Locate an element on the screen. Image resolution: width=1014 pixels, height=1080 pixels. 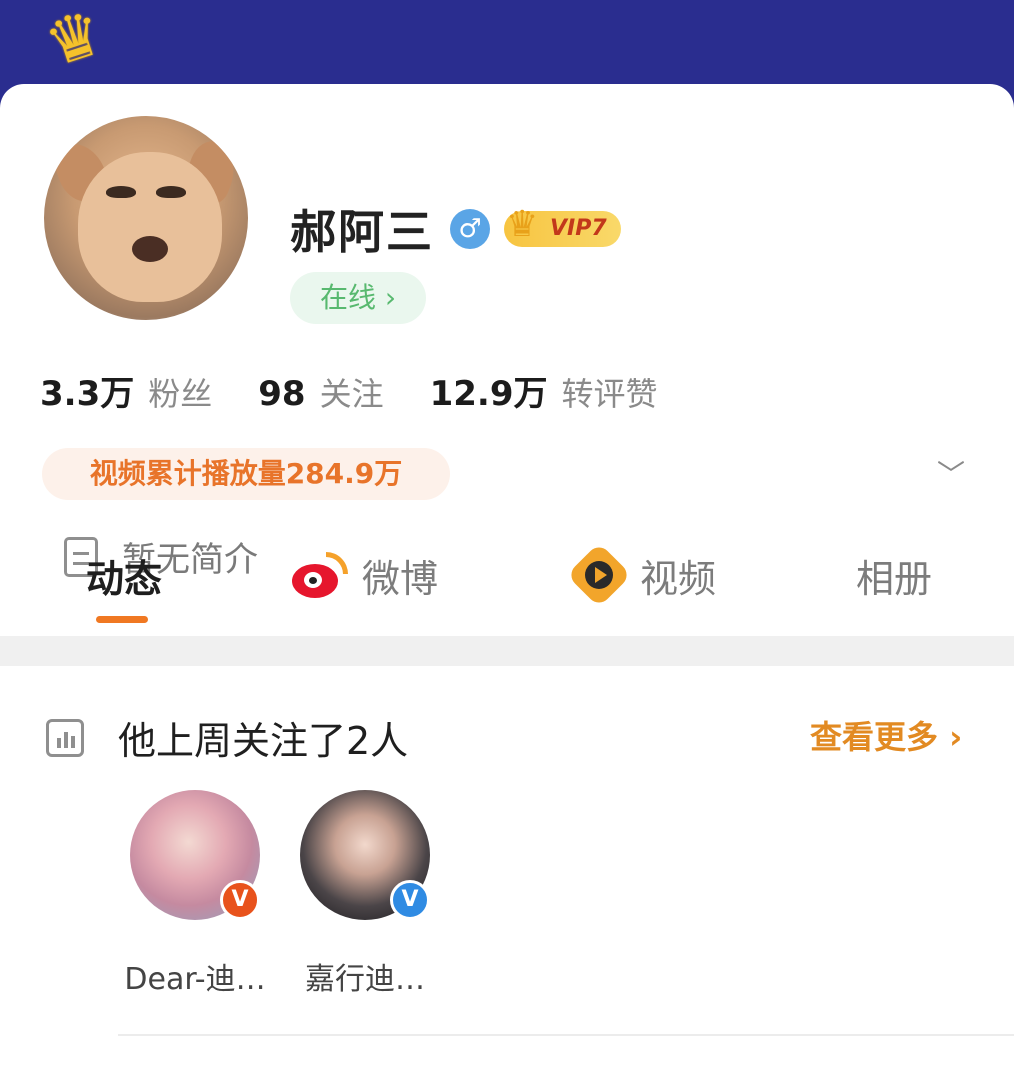
bar-chart-icon is located at coordinates (65, 737).